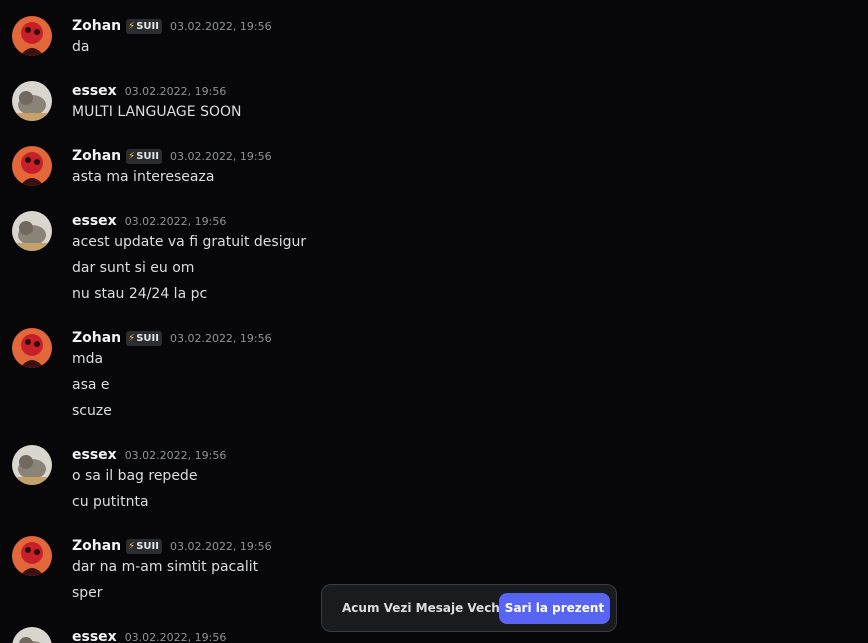 This screenshot has height=643, width=868. I want to click on message-text: nu stau 24/24 la pc, so click(140, 294).